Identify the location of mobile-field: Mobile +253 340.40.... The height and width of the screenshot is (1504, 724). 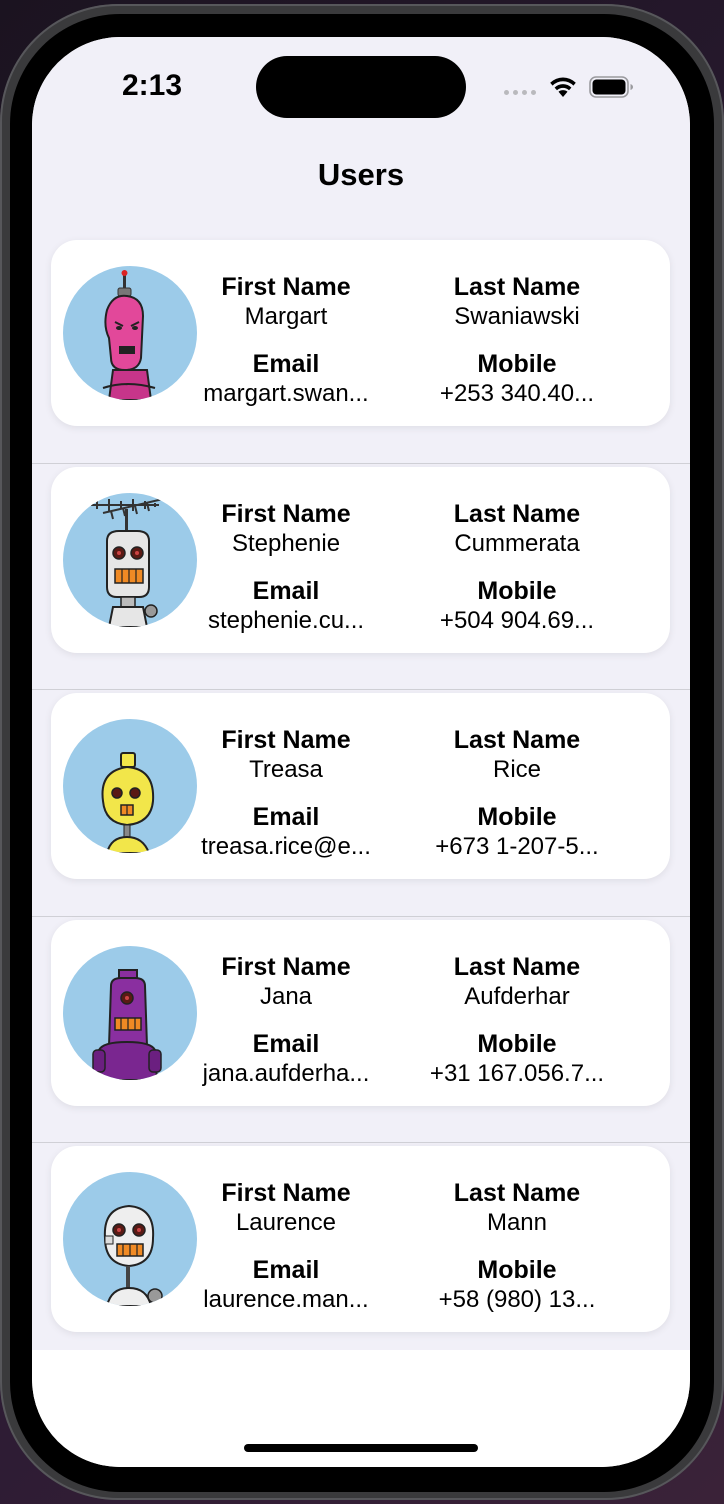
(517, 379).